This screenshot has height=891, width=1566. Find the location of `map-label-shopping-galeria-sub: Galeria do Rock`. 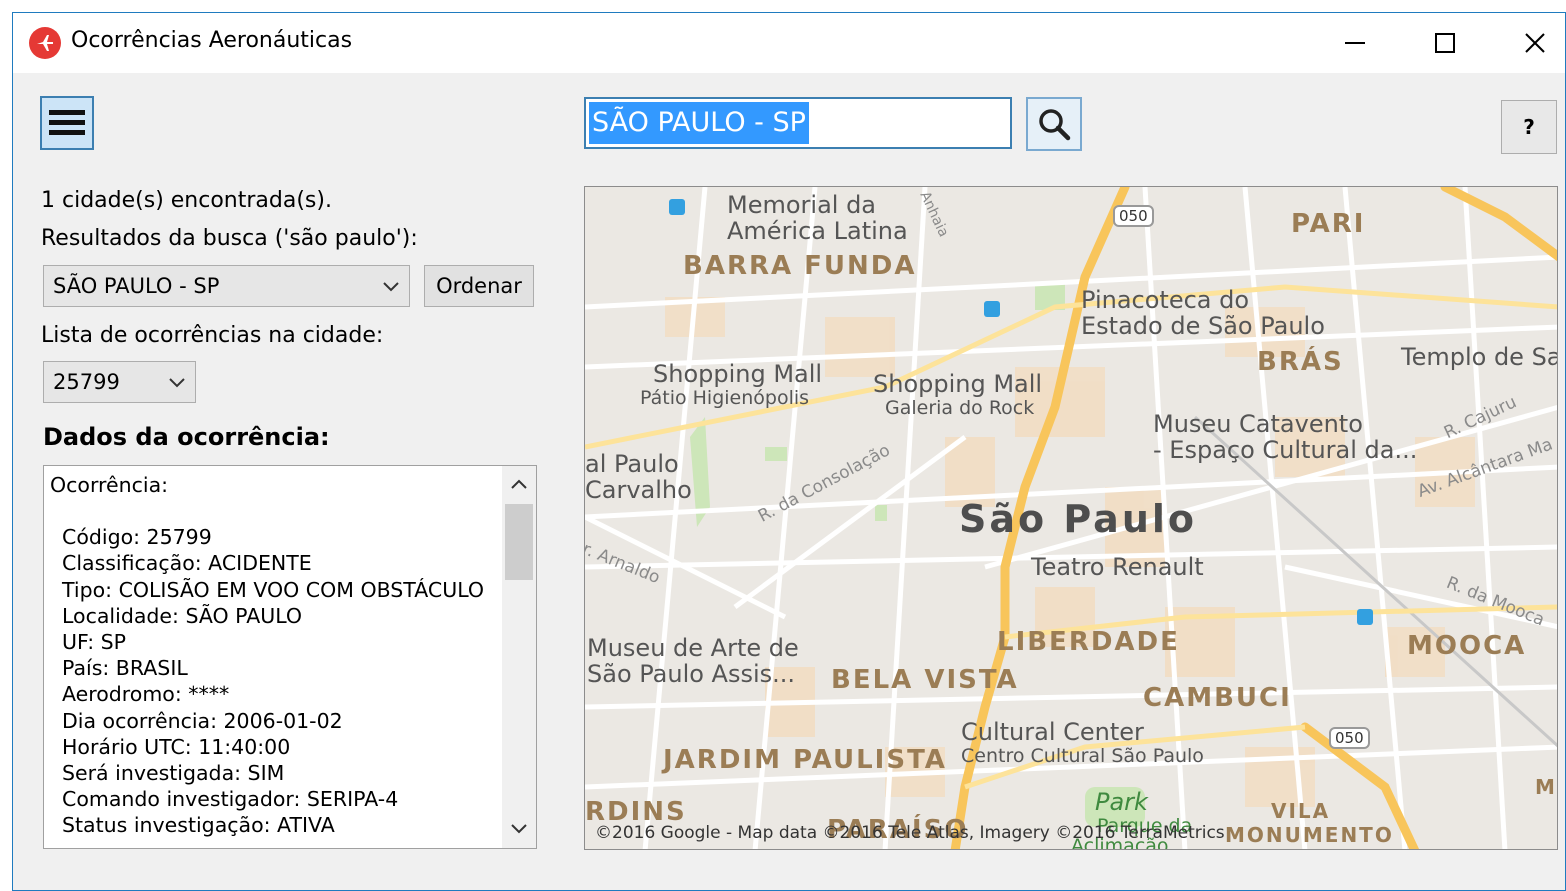

map-label-shopping-galeria-sub: Galeria do Rock is located at coordinates (960, 408).